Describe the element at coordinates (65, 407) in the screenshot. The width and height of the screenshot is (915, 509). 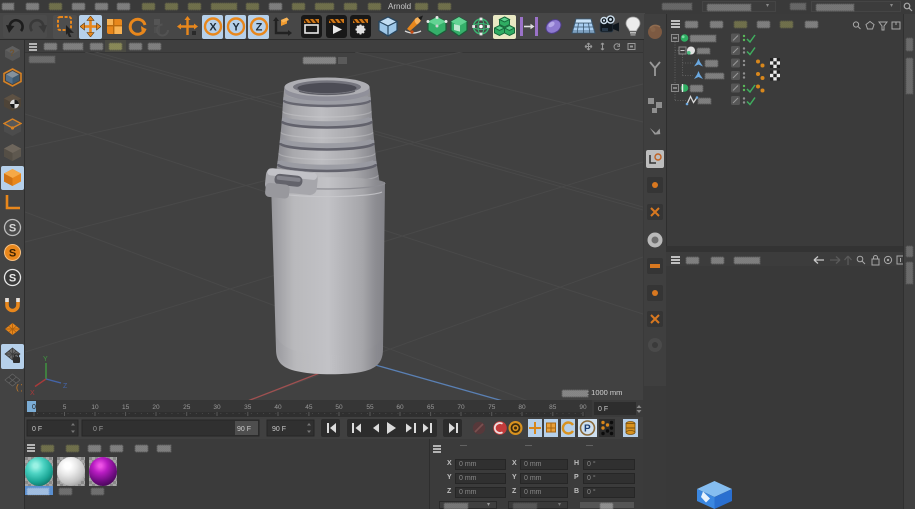
I see `svg-text: 5` at that location.